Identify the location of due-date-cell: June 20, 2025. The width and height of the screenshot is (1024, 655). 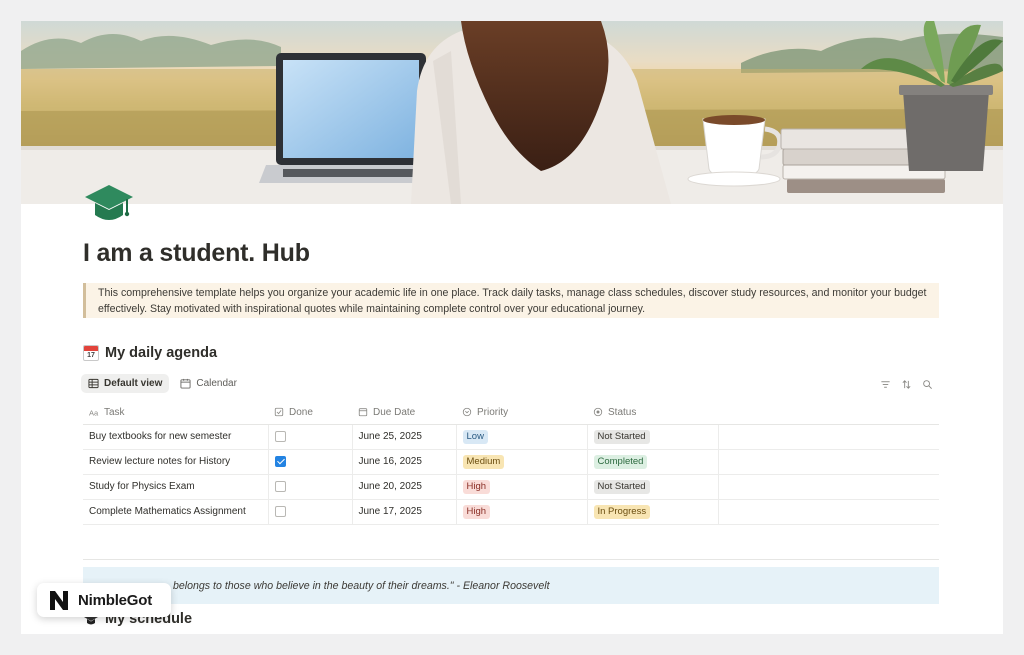
(403, 487).